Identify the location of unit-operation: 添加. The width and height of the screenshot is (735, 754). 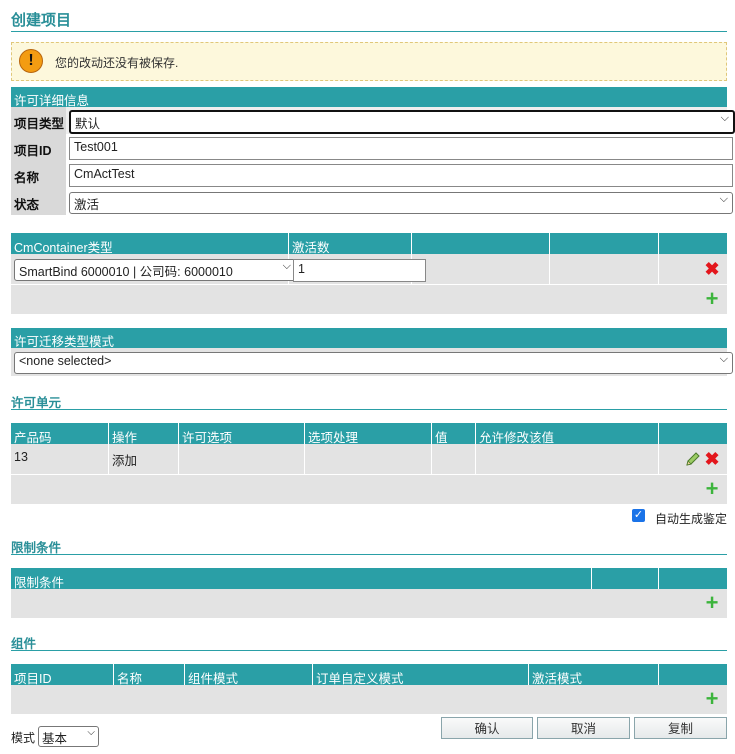
(144, 459).